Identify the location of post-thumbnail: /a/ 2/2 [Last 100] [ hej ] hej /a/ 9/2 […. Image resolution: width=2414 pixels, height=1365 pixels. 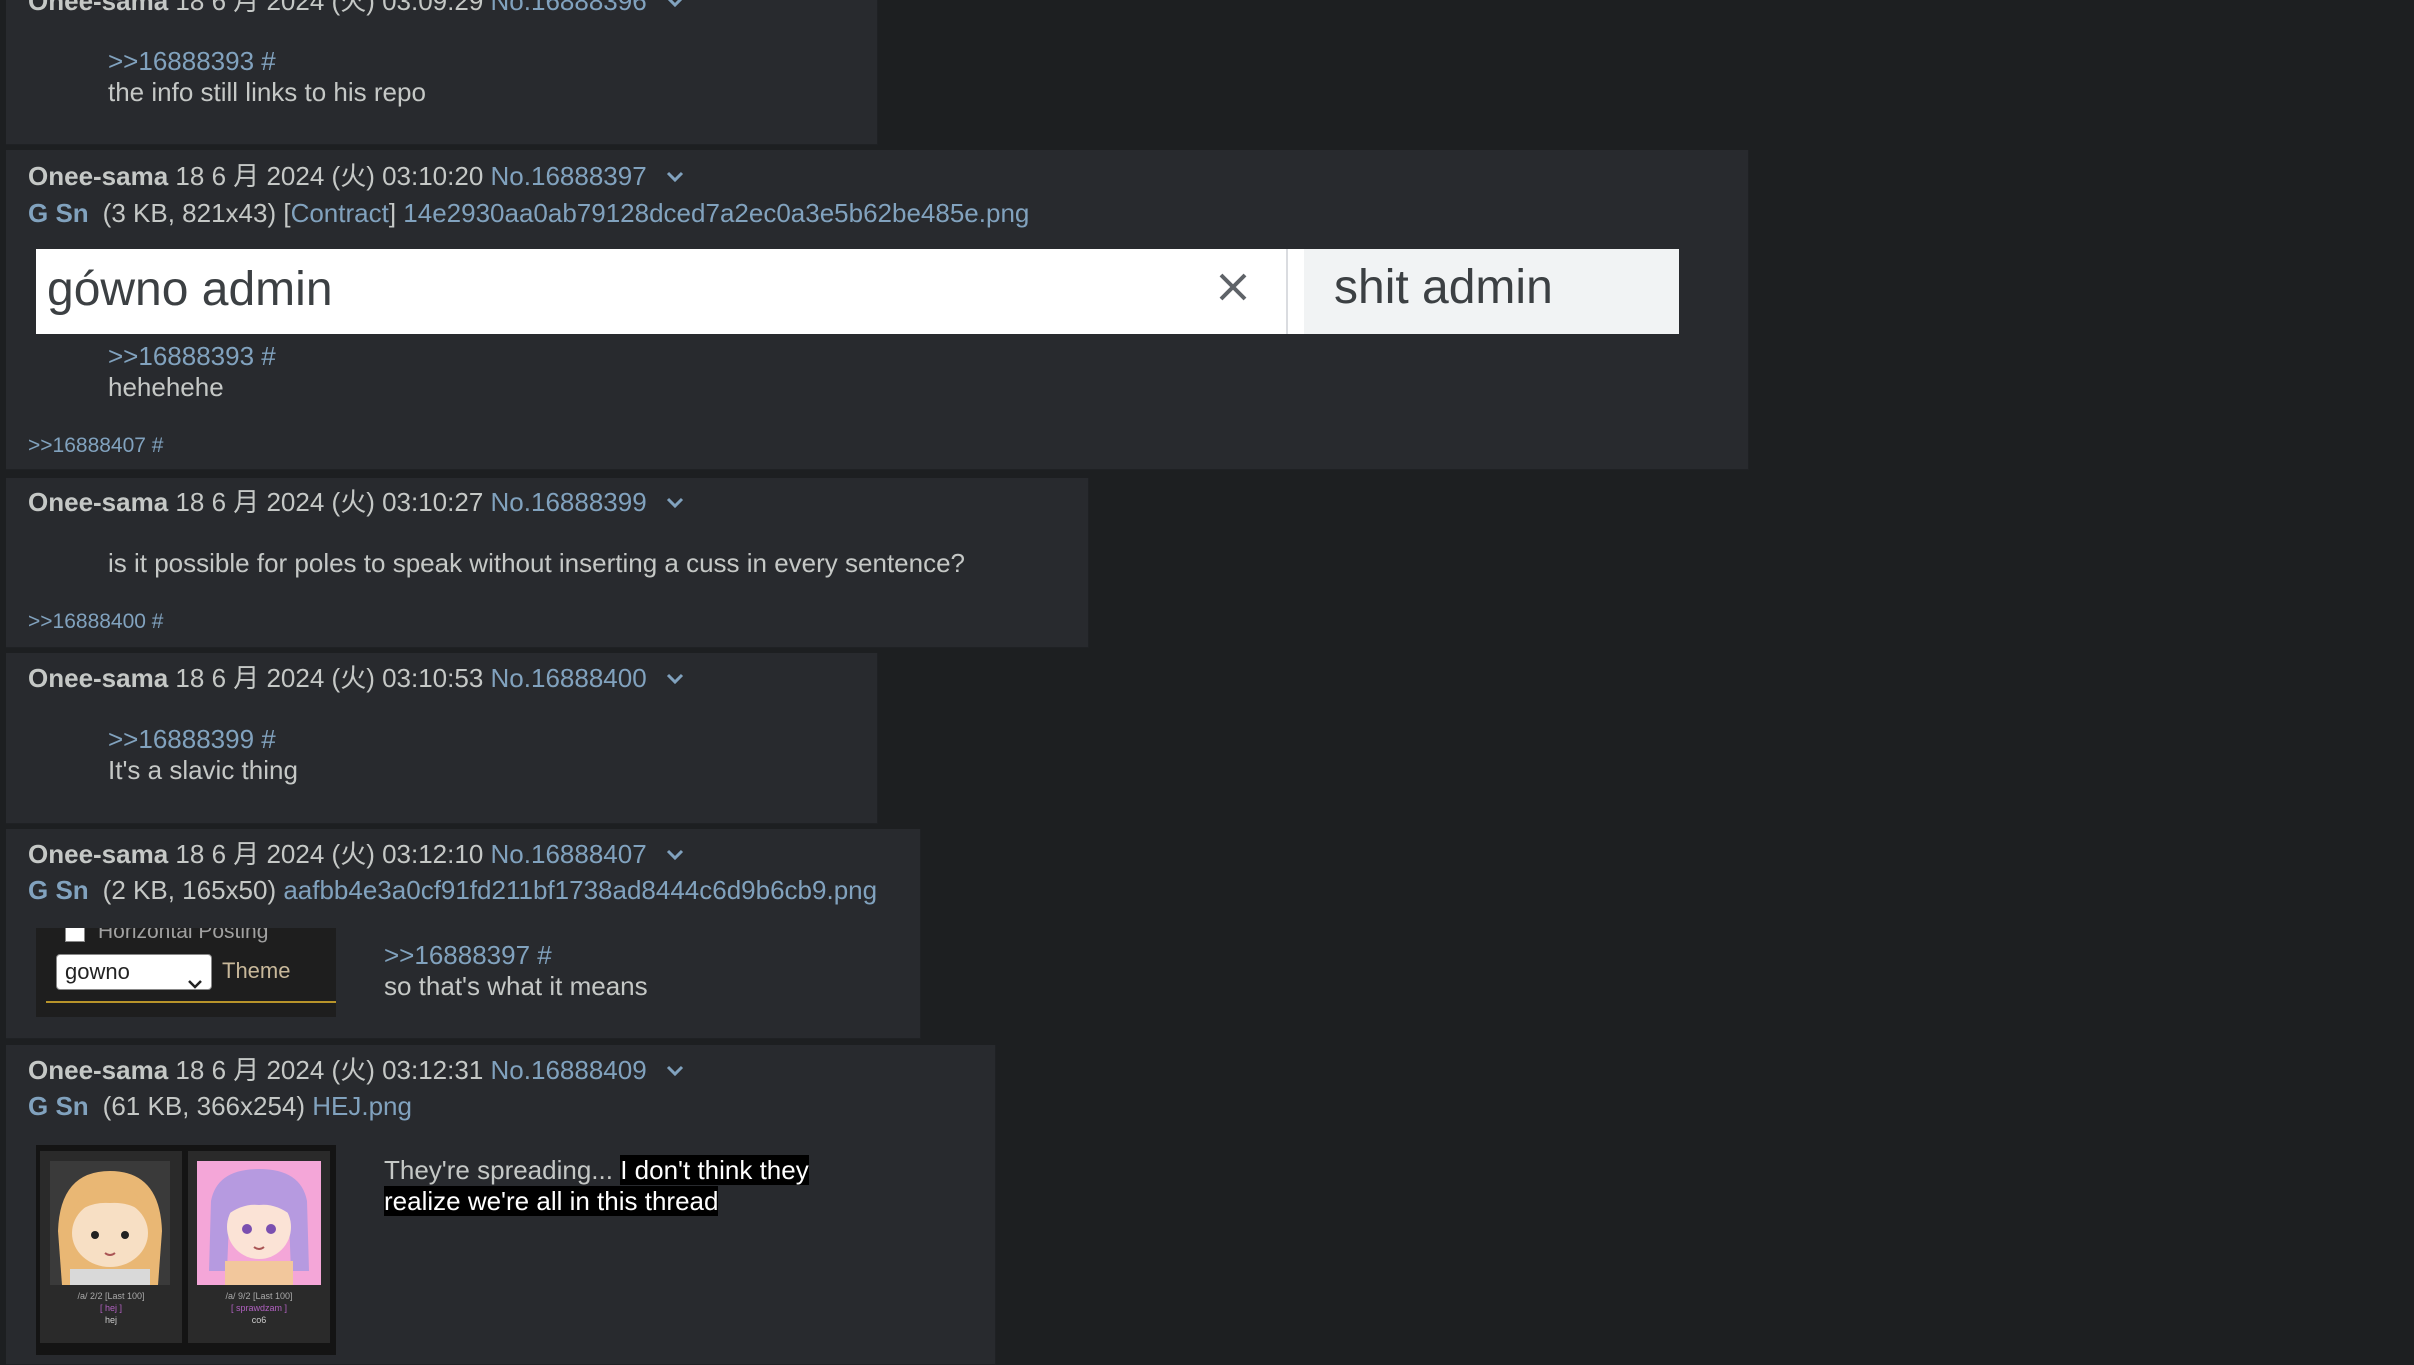
(186, 1250).